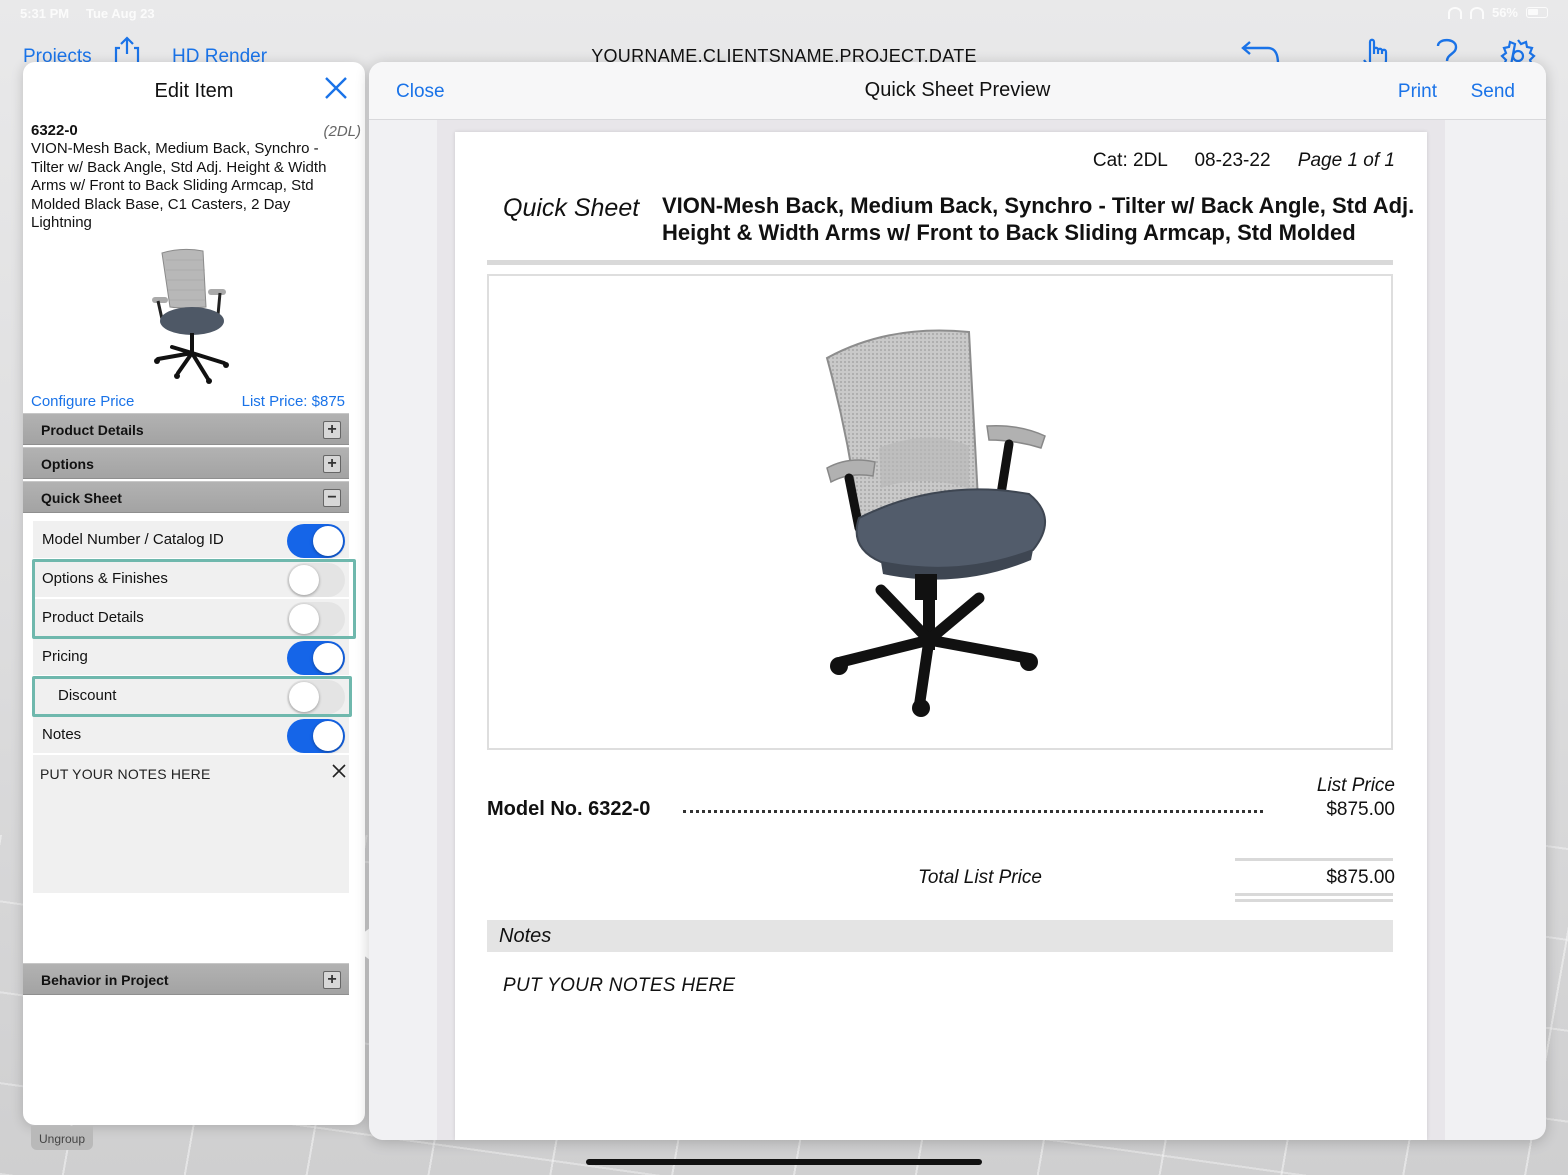 The image size is (1568, 1175). Describe the element at coordinates (105, 980) in the screenshot. I see `section-label: Behavior in Project` at that location.